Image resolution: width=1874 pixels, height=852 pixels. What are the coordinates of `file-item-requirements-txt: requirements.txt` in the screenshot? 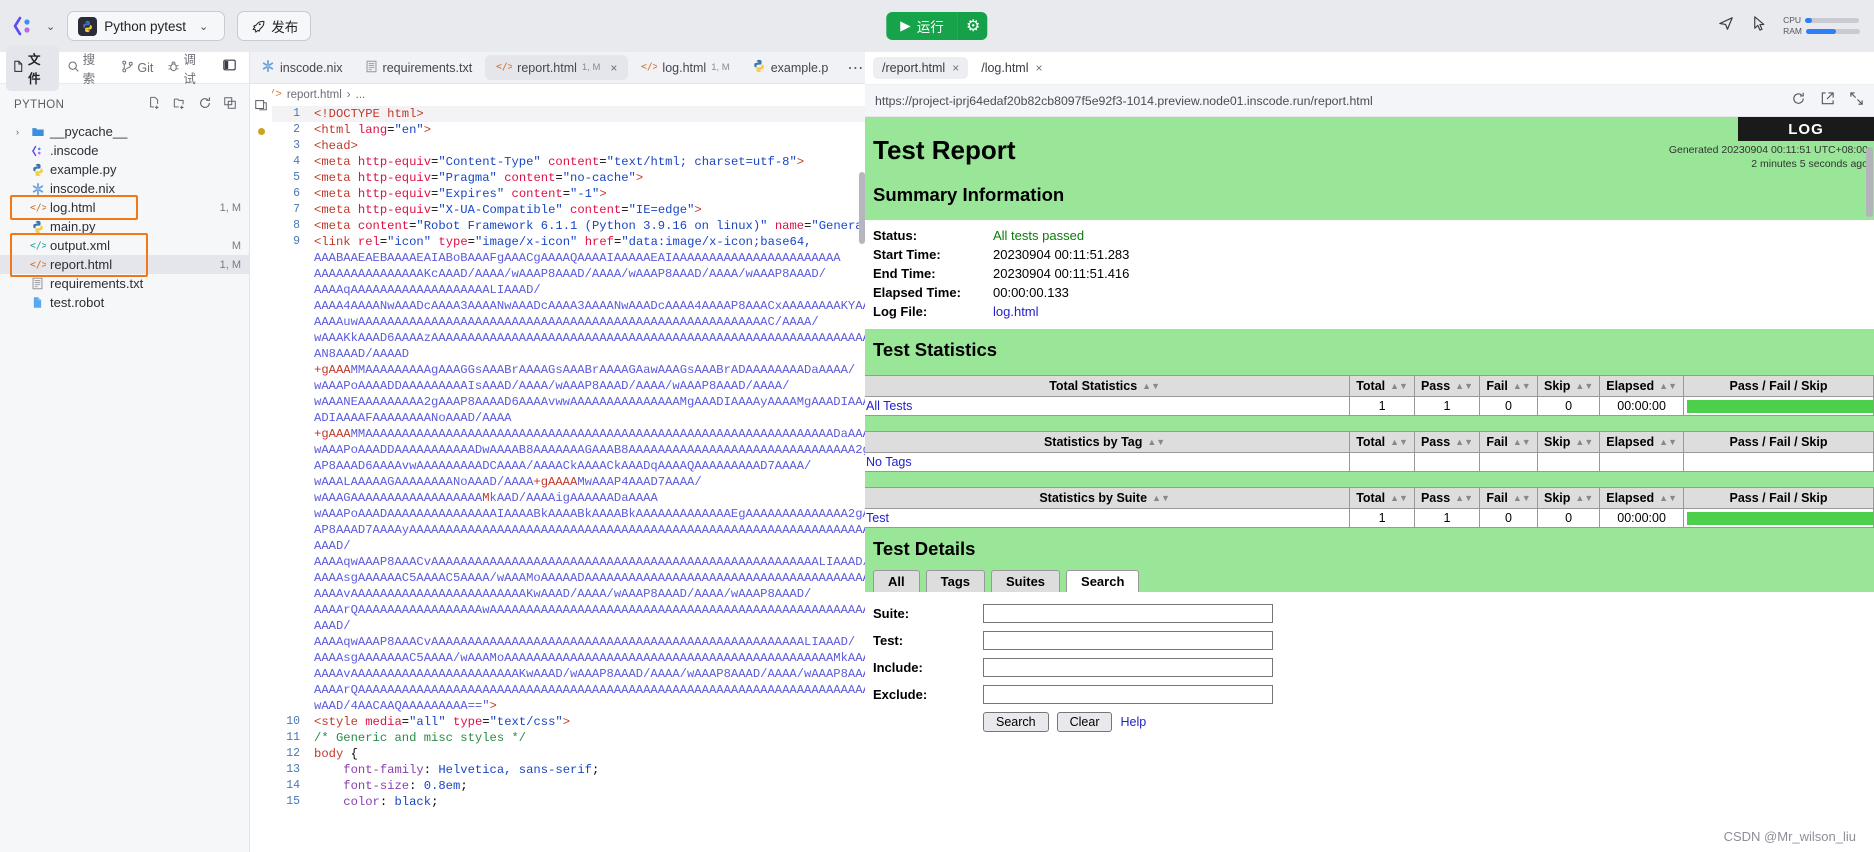 It's located at (124, 283).